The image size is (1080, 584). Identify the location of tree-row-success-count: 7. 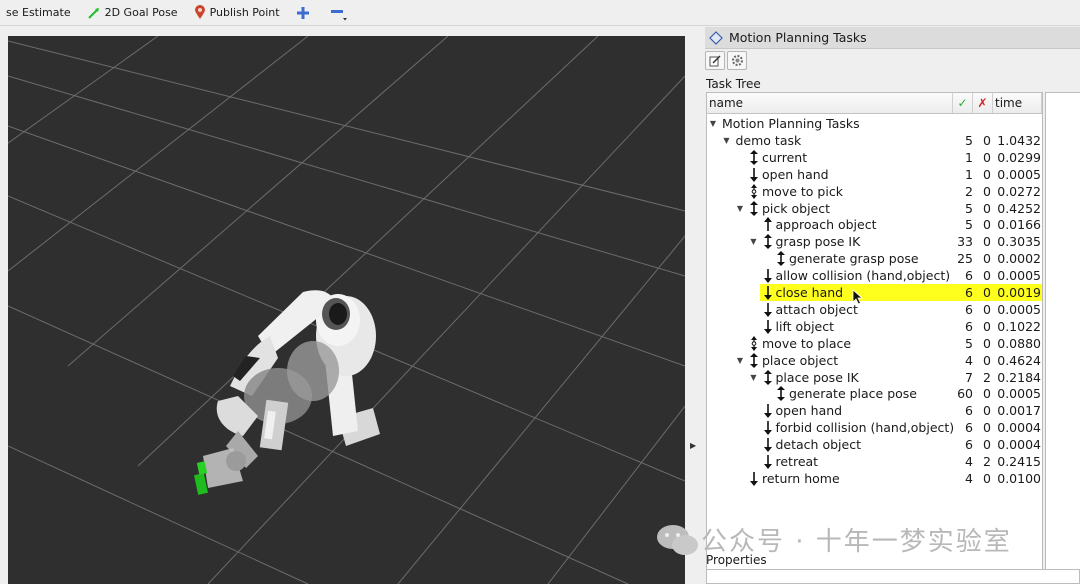
(969, 377).